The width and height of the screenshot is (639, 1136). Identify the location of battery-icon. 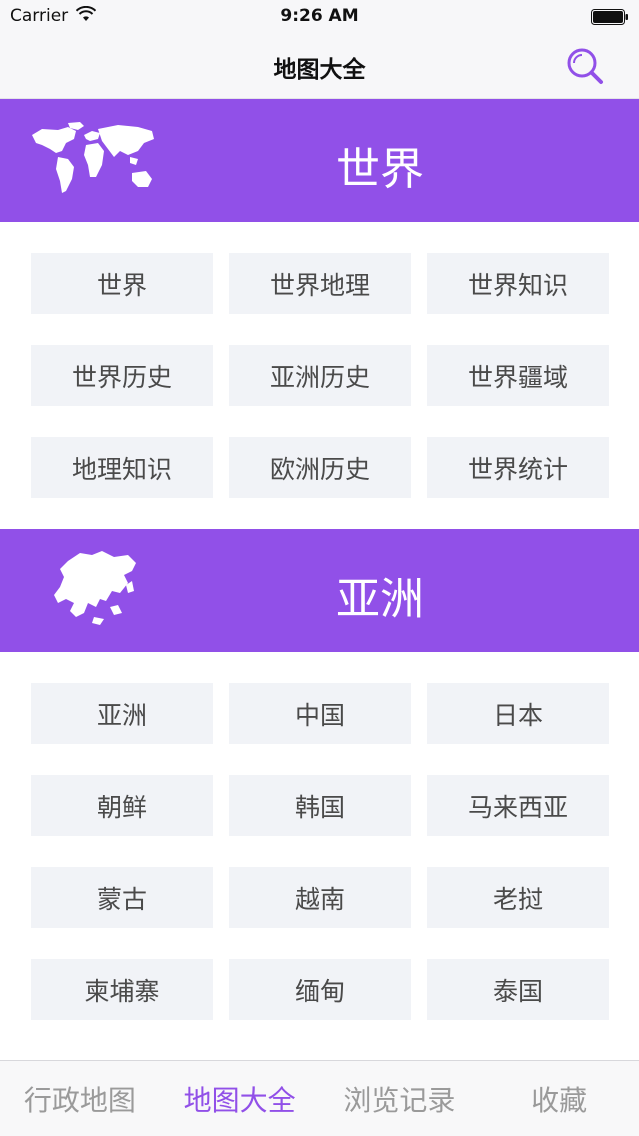
(609, 17).